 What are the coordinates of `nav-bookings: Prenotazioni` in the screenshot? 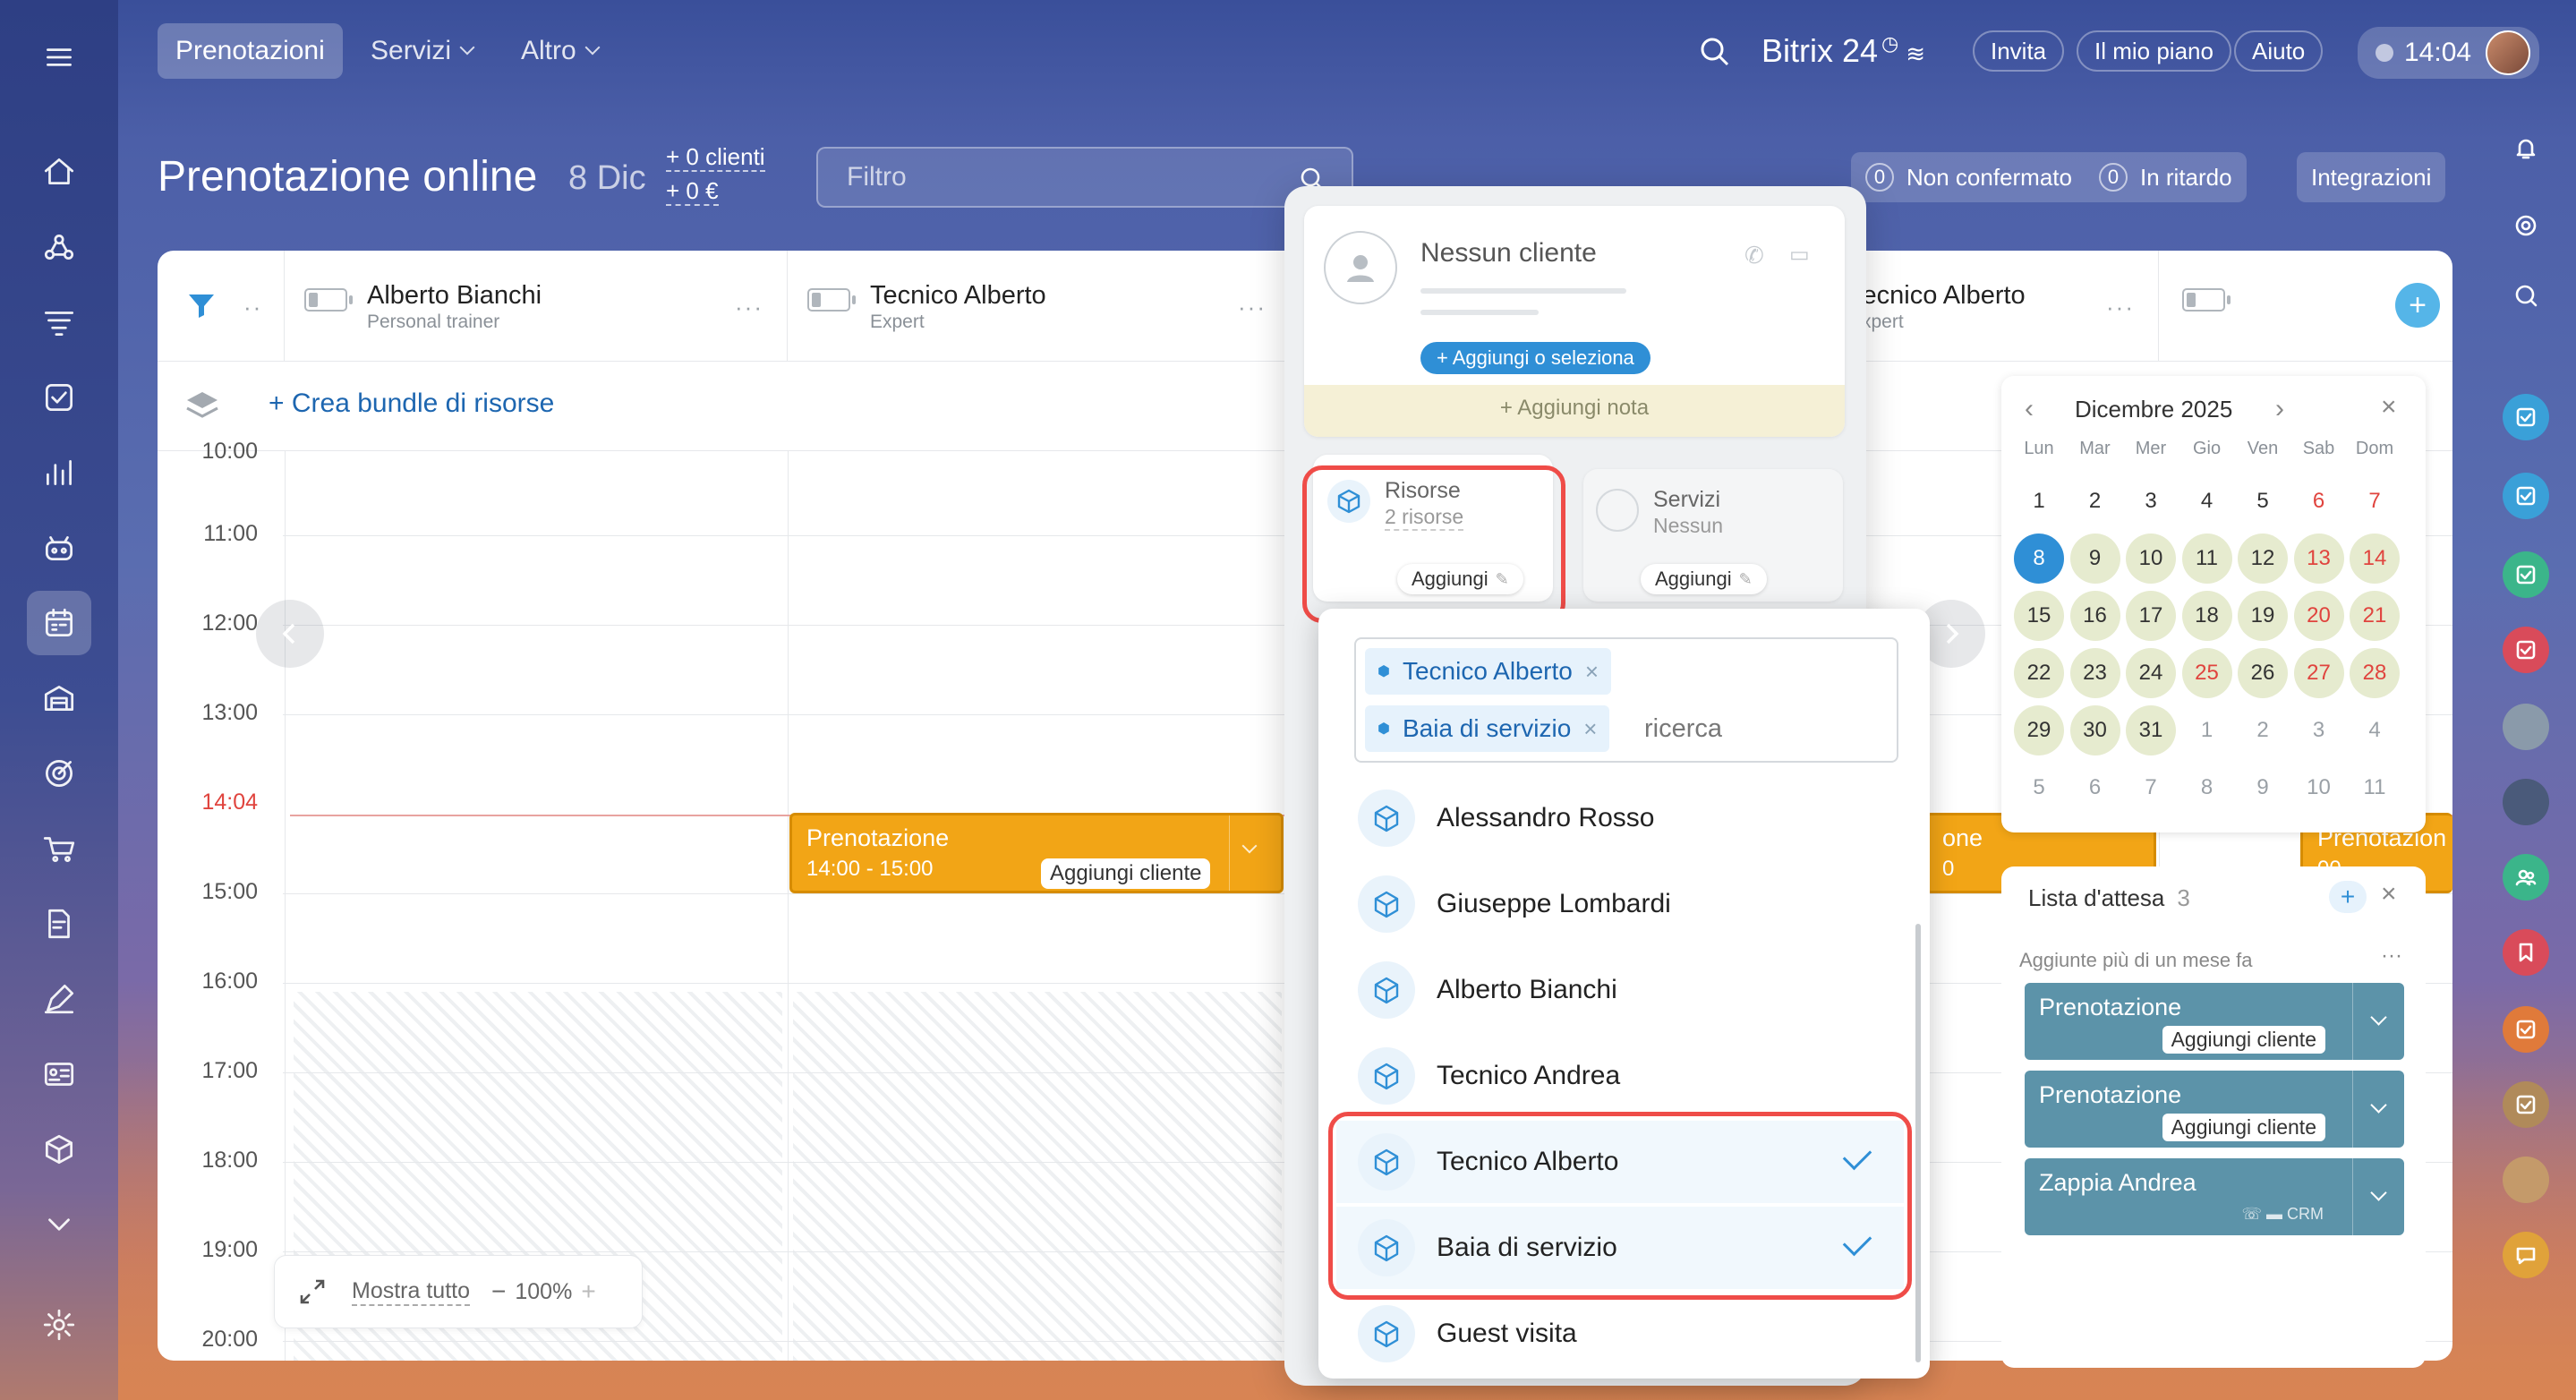 It's located at (250, 51).